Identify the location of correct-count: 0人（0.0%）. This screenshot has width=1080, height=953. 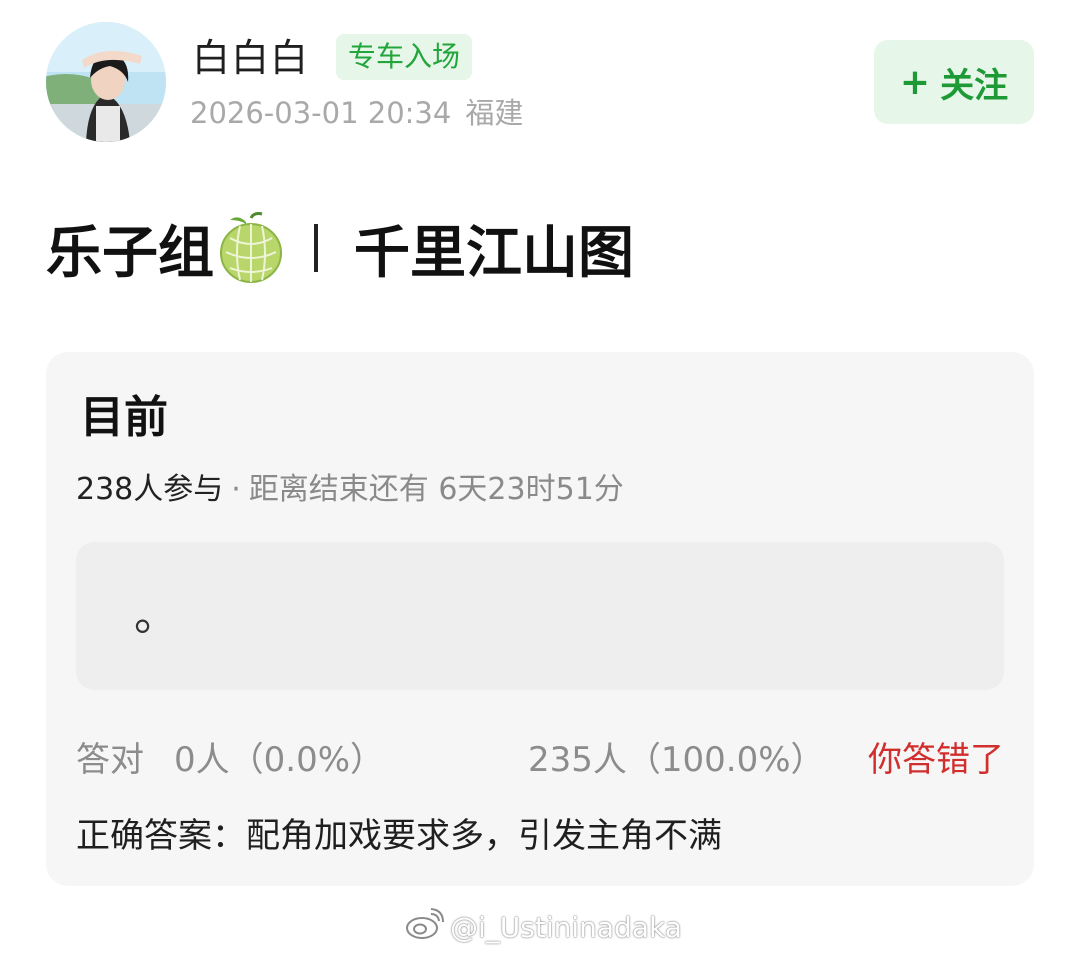
(279, 760).